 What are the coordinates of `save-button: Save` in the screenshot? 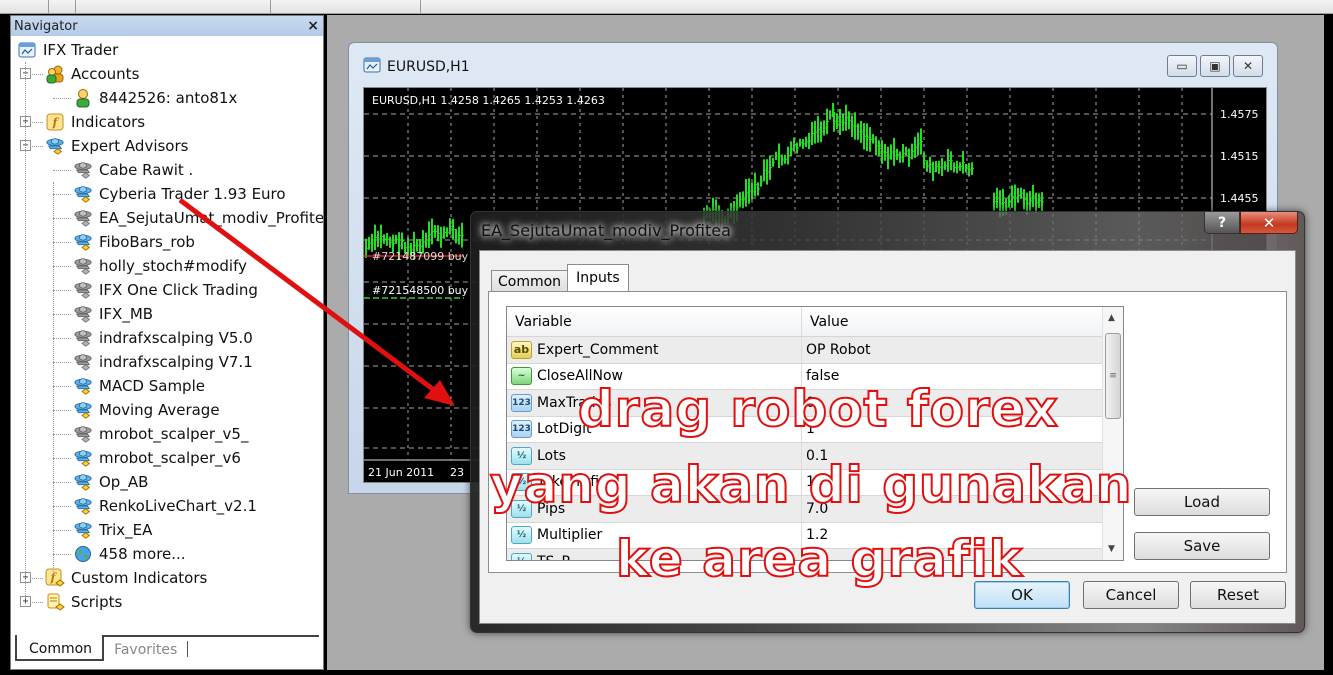 It's located at (1202, 546).